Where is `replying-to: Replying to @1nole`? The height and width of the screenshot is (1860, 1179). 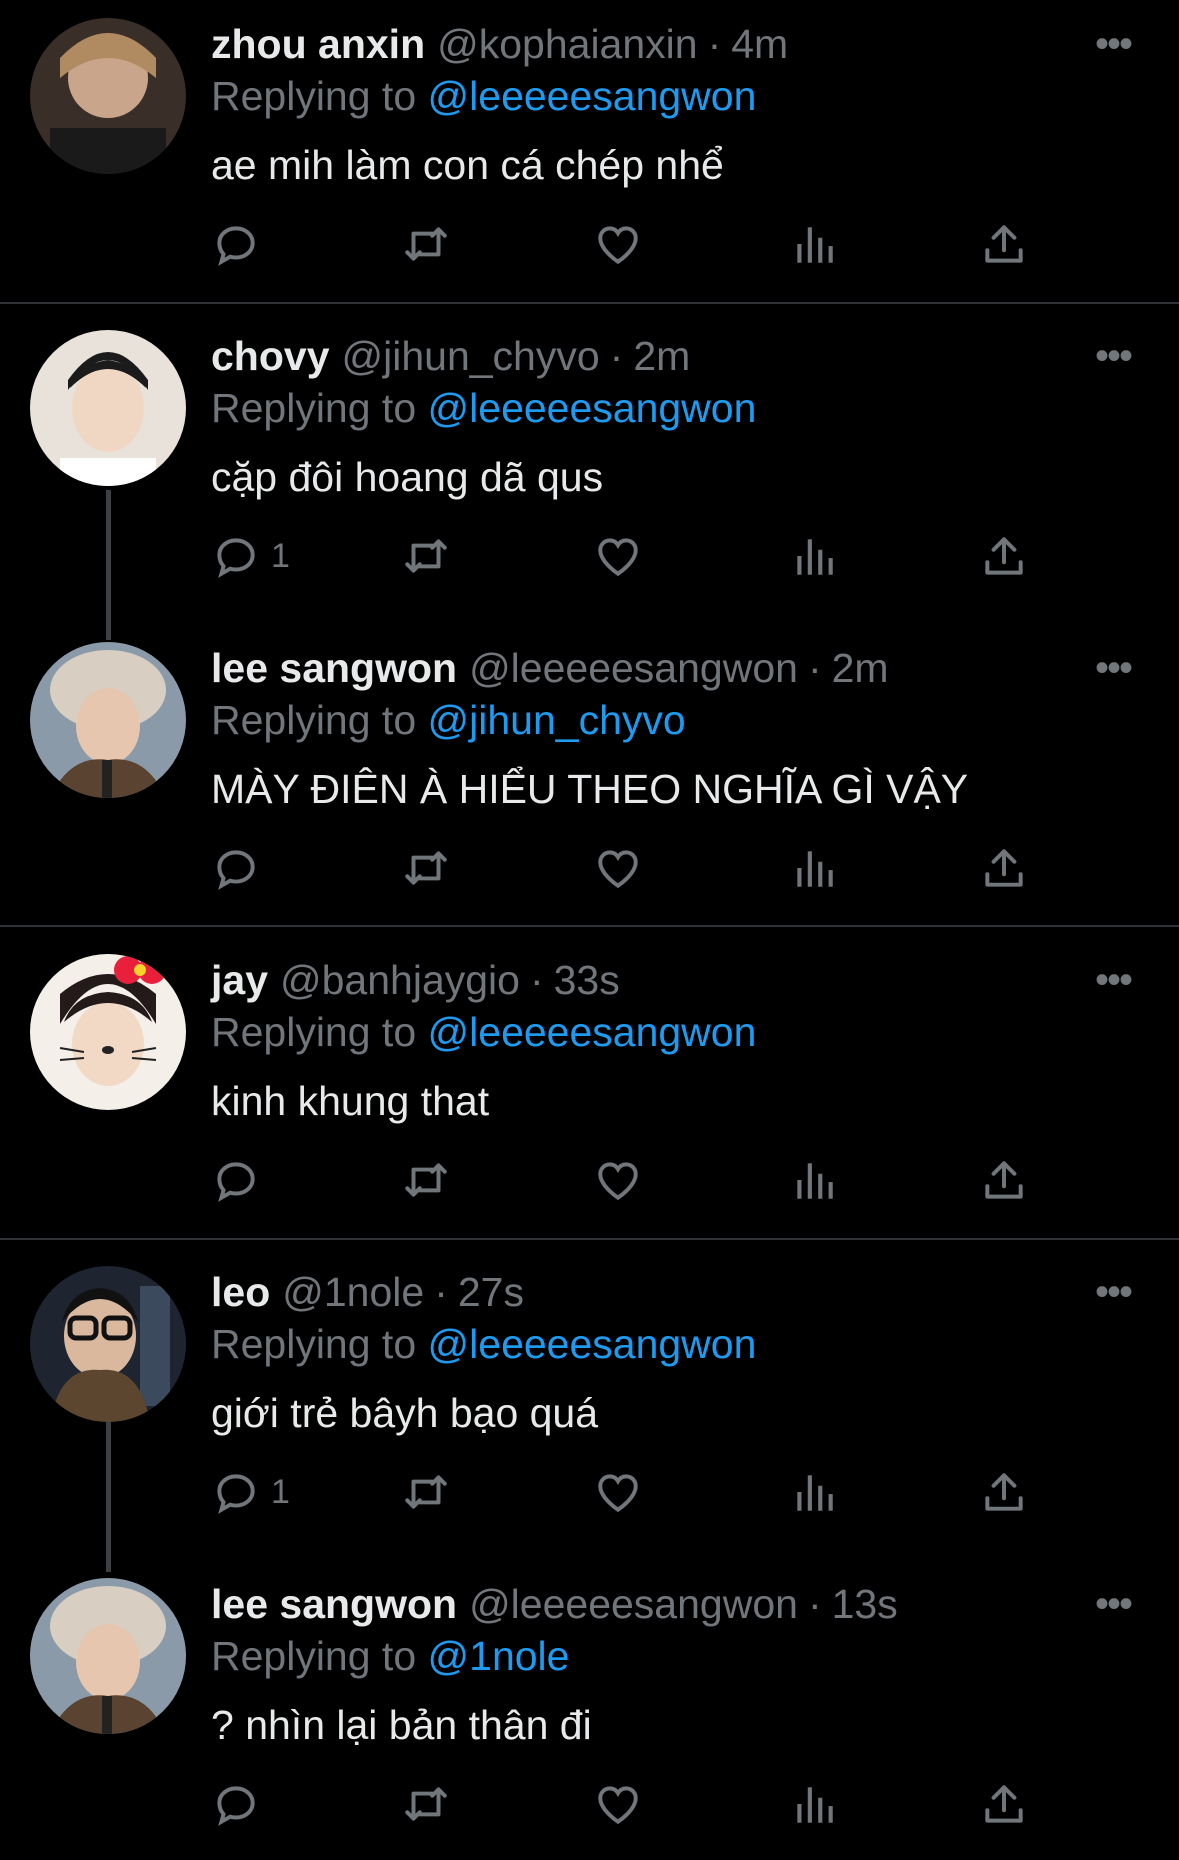 replying-to: Replying to @1nole is located at coordinates (390, 1656).